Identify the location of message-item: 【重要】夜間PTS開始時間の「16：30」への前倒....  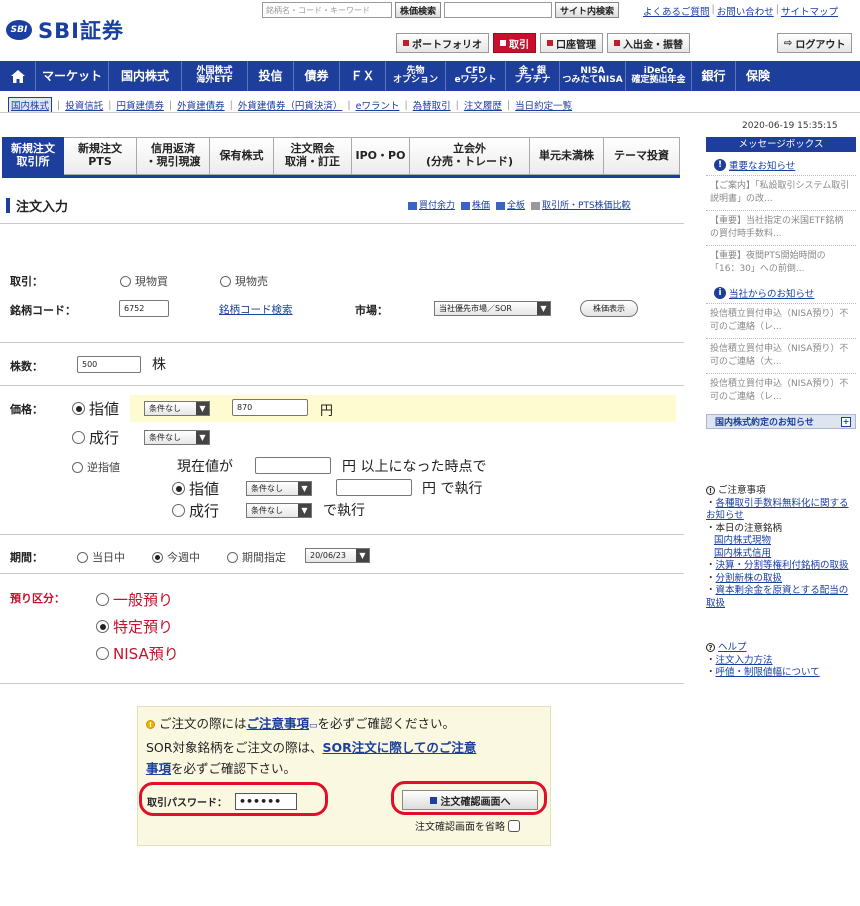
(781, 262).